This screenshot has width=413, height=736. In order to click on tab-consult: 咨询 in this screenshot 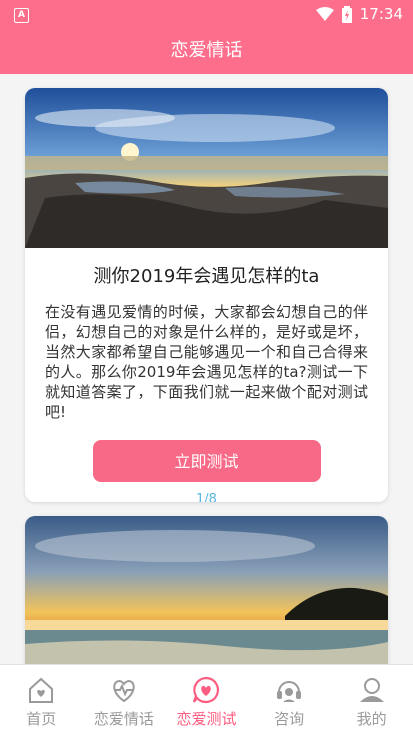, I will do `click(289, 700)`.